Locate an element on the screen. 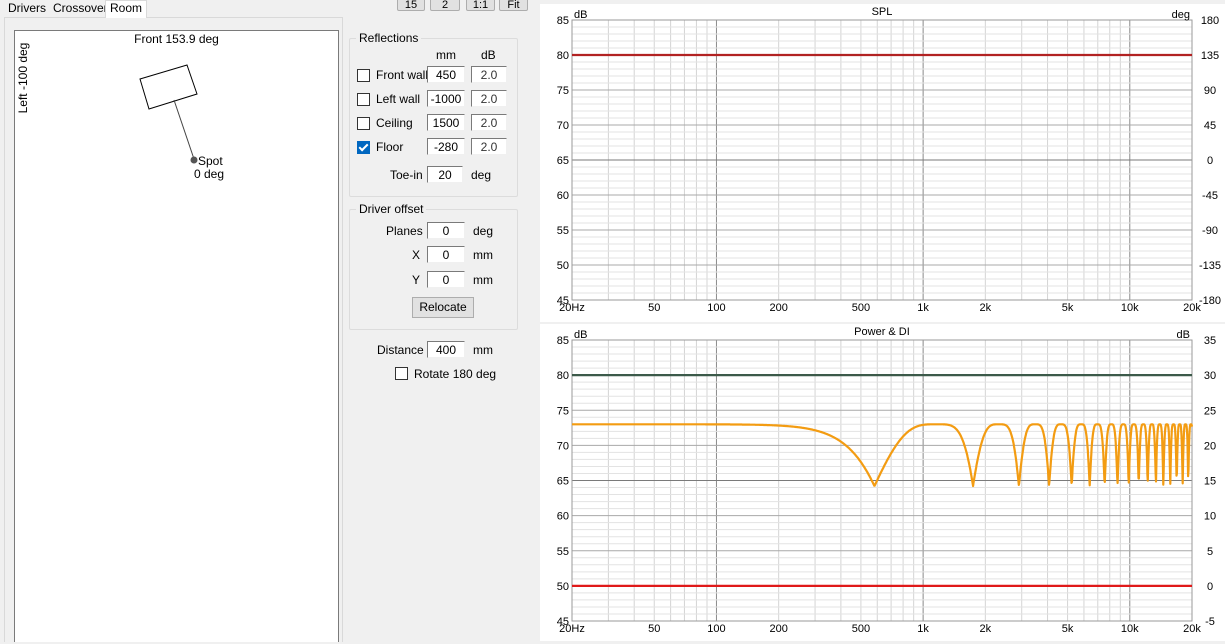 This screenshot has height=644, width=1225. y2-tick-label: -5 is located at coordinates (1210, 622).